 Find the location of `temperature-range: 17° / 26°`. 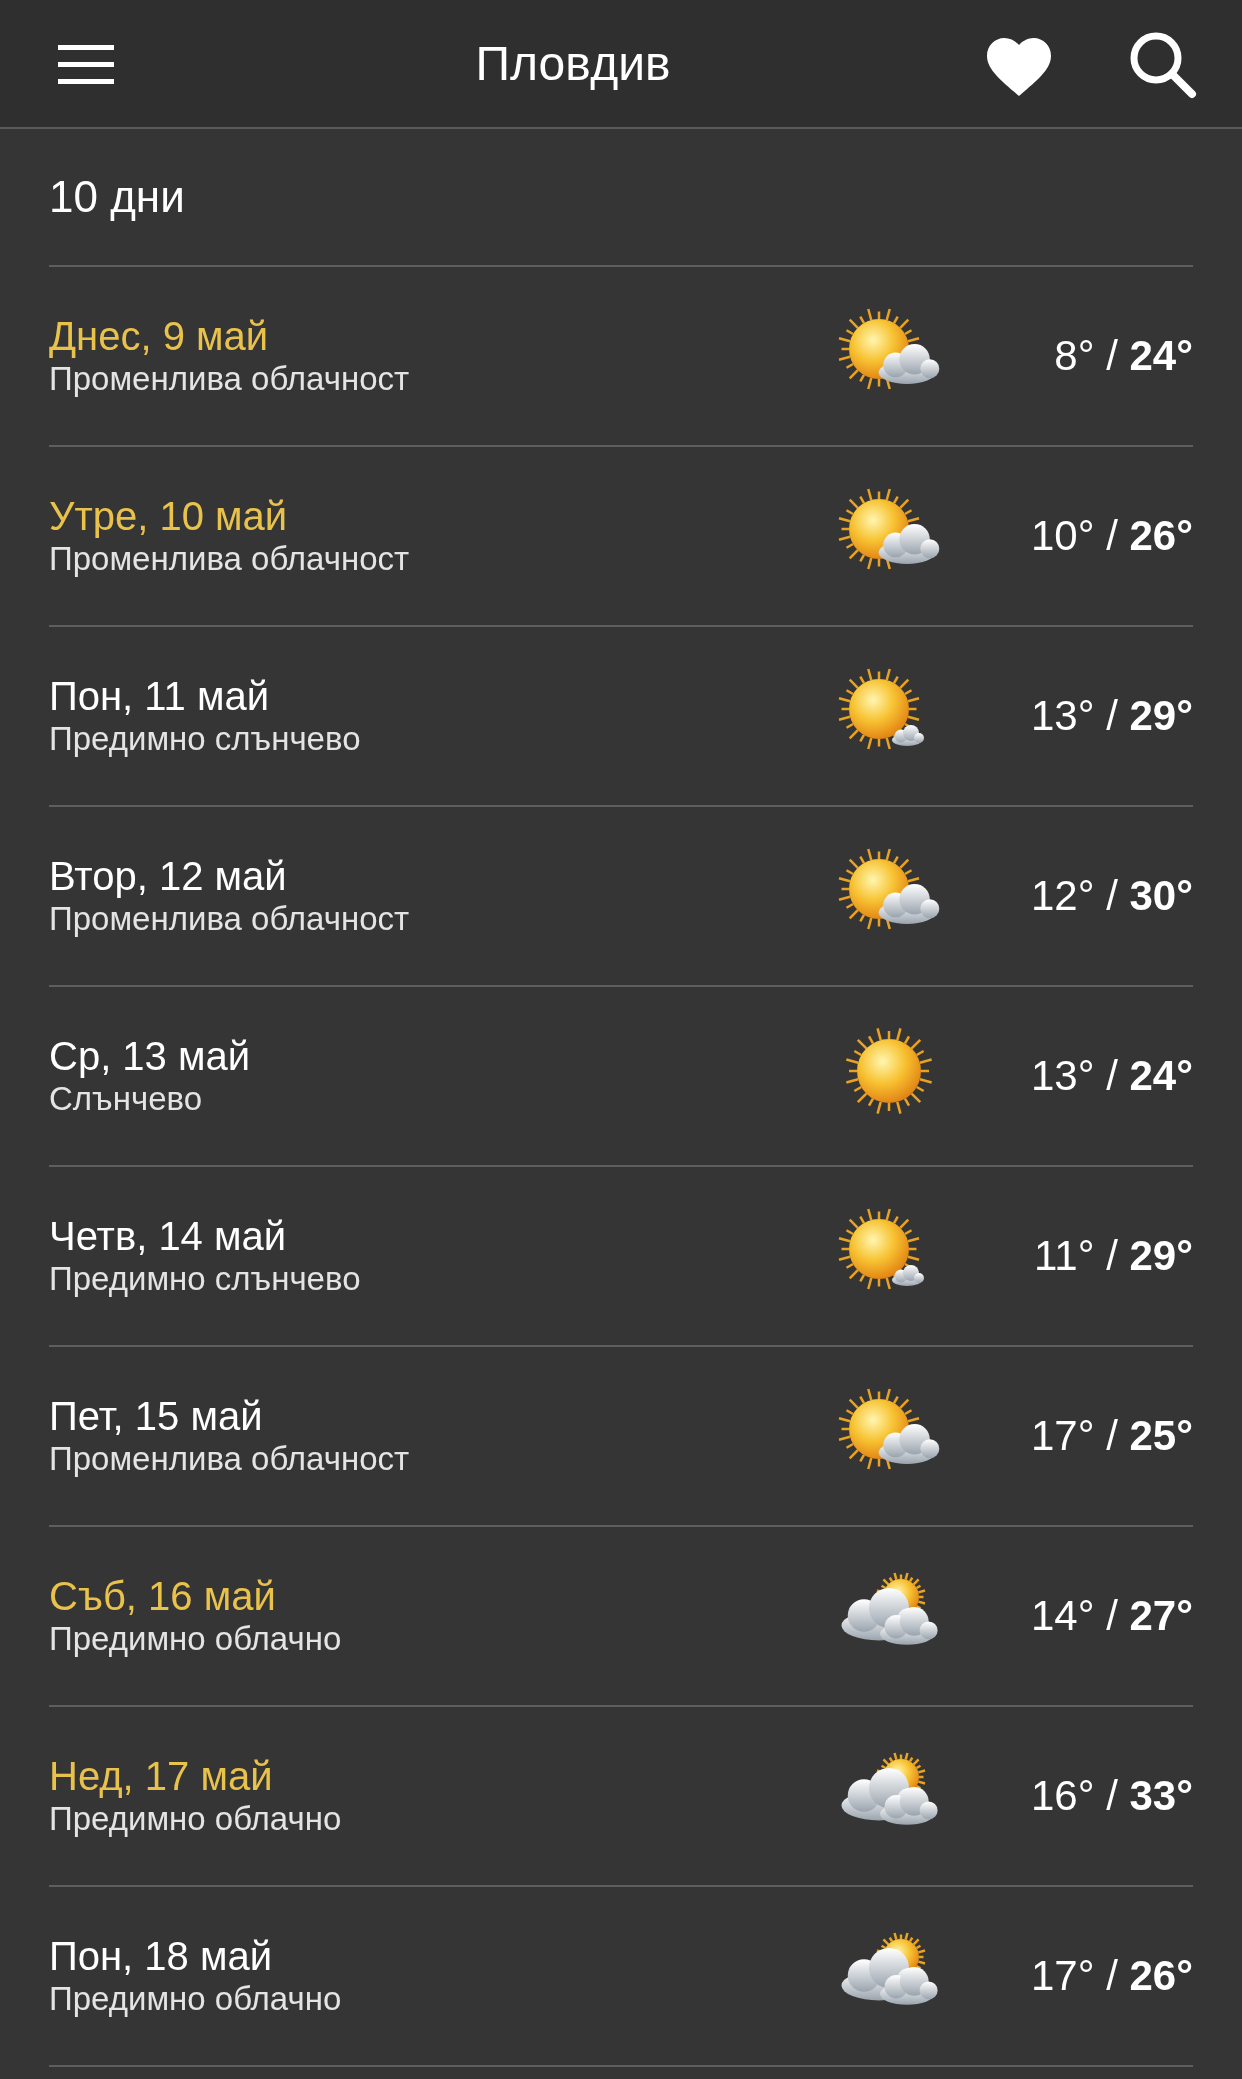

temperature-range: 17° / 26° is located at coordinates (1111, 1976).